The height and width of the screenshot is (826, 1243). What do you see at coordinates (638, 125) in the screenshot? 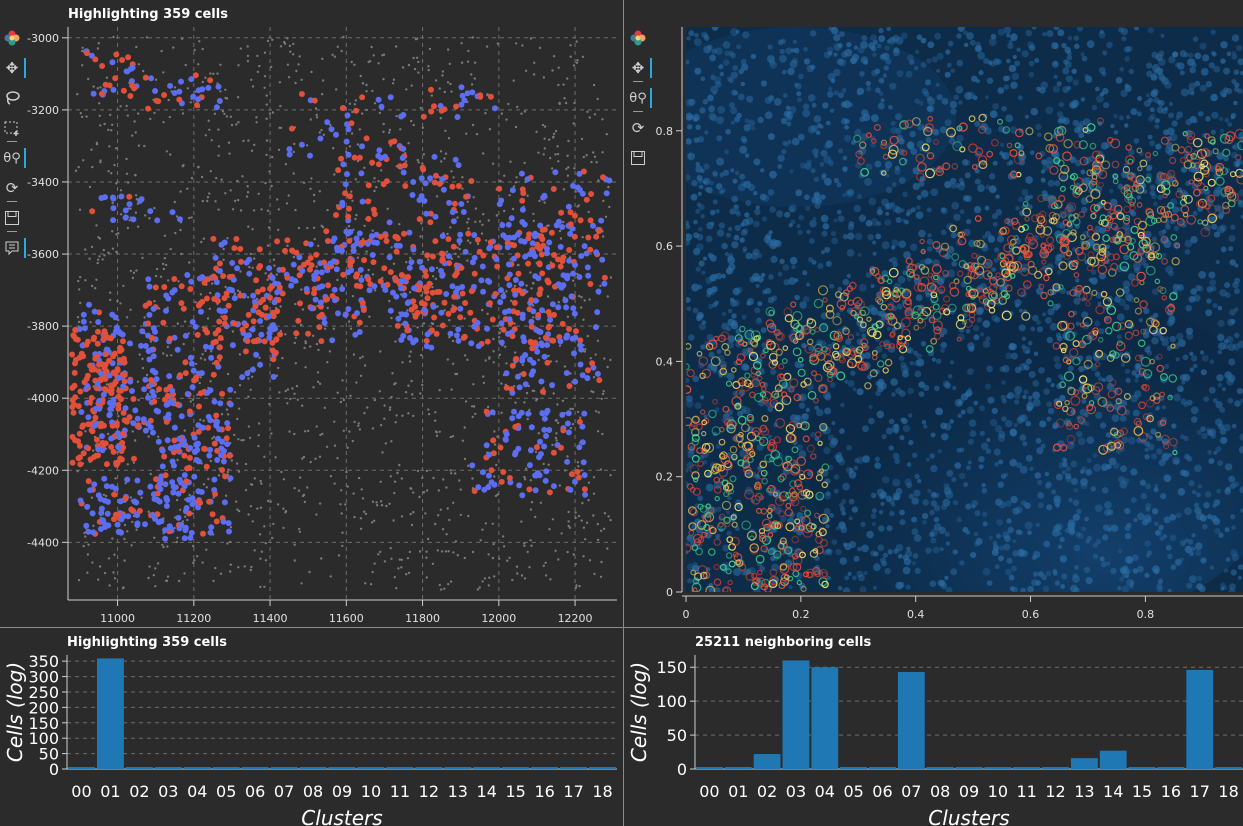
I see `reset-icon: ⟳` at bounding box center [638, 125].